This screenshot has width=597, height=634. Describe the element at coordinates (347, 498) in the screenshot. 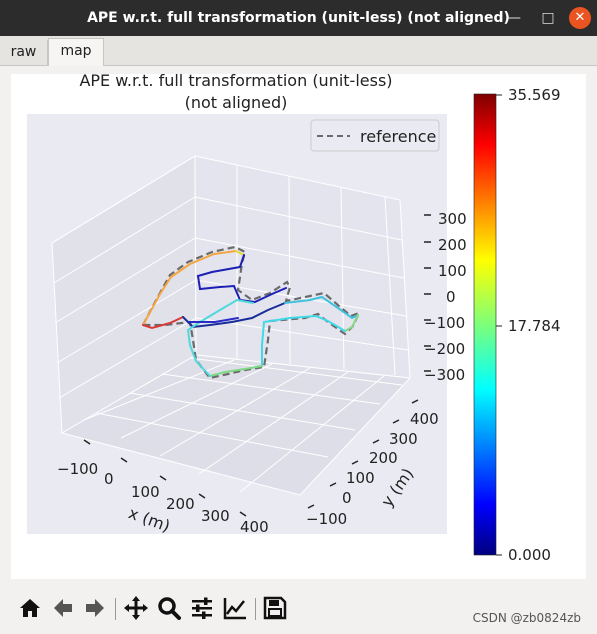

I see `y-tick: 0` at that location.